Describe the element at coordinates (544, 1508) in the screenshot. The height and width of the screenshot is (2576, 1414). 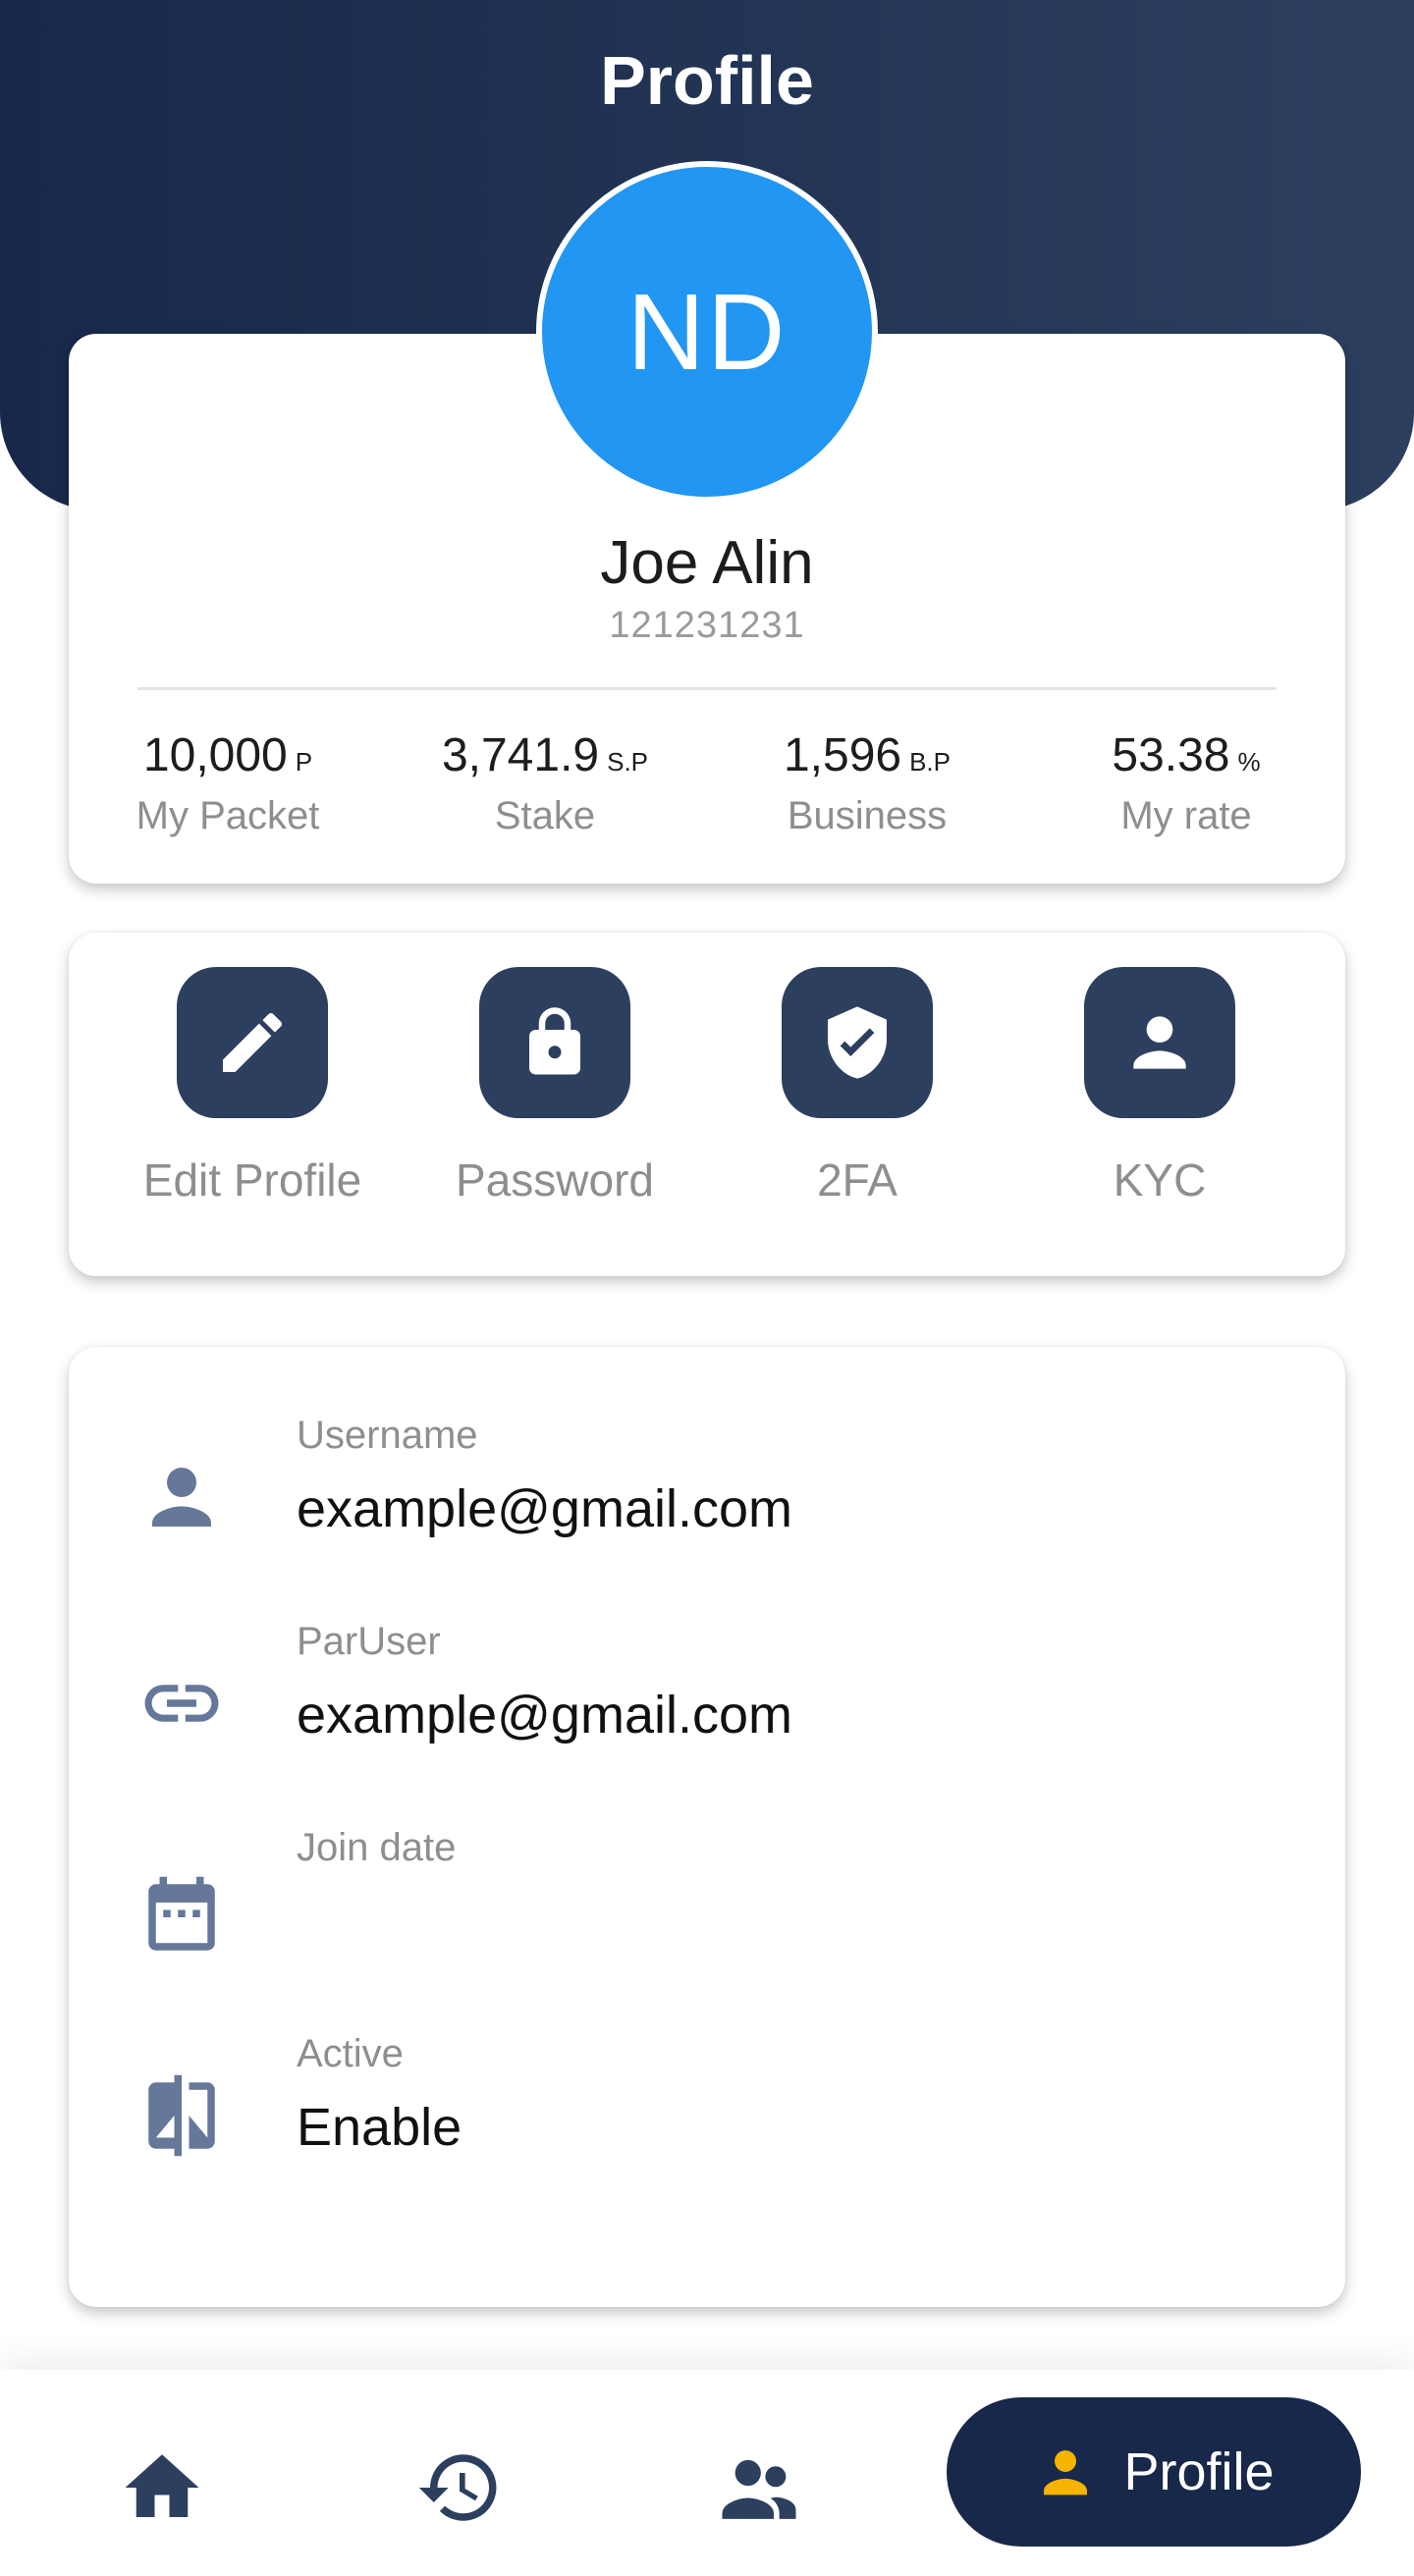
I see `username-value: example@gmail.com` at that location.